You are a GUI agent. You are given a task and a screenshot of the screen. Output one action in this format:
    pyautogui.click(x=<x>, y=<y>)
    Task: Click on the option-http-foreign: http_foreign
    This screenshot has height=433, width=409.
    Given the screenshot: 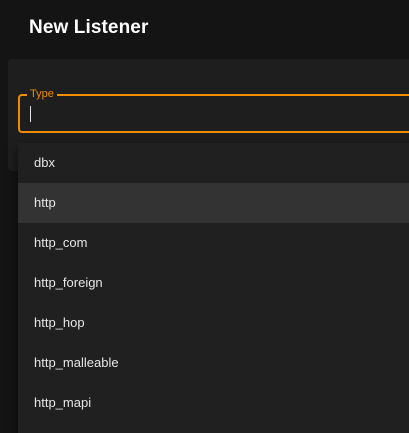 What is the action you would take?
    pyautogui.click(x=213, y=283)
    